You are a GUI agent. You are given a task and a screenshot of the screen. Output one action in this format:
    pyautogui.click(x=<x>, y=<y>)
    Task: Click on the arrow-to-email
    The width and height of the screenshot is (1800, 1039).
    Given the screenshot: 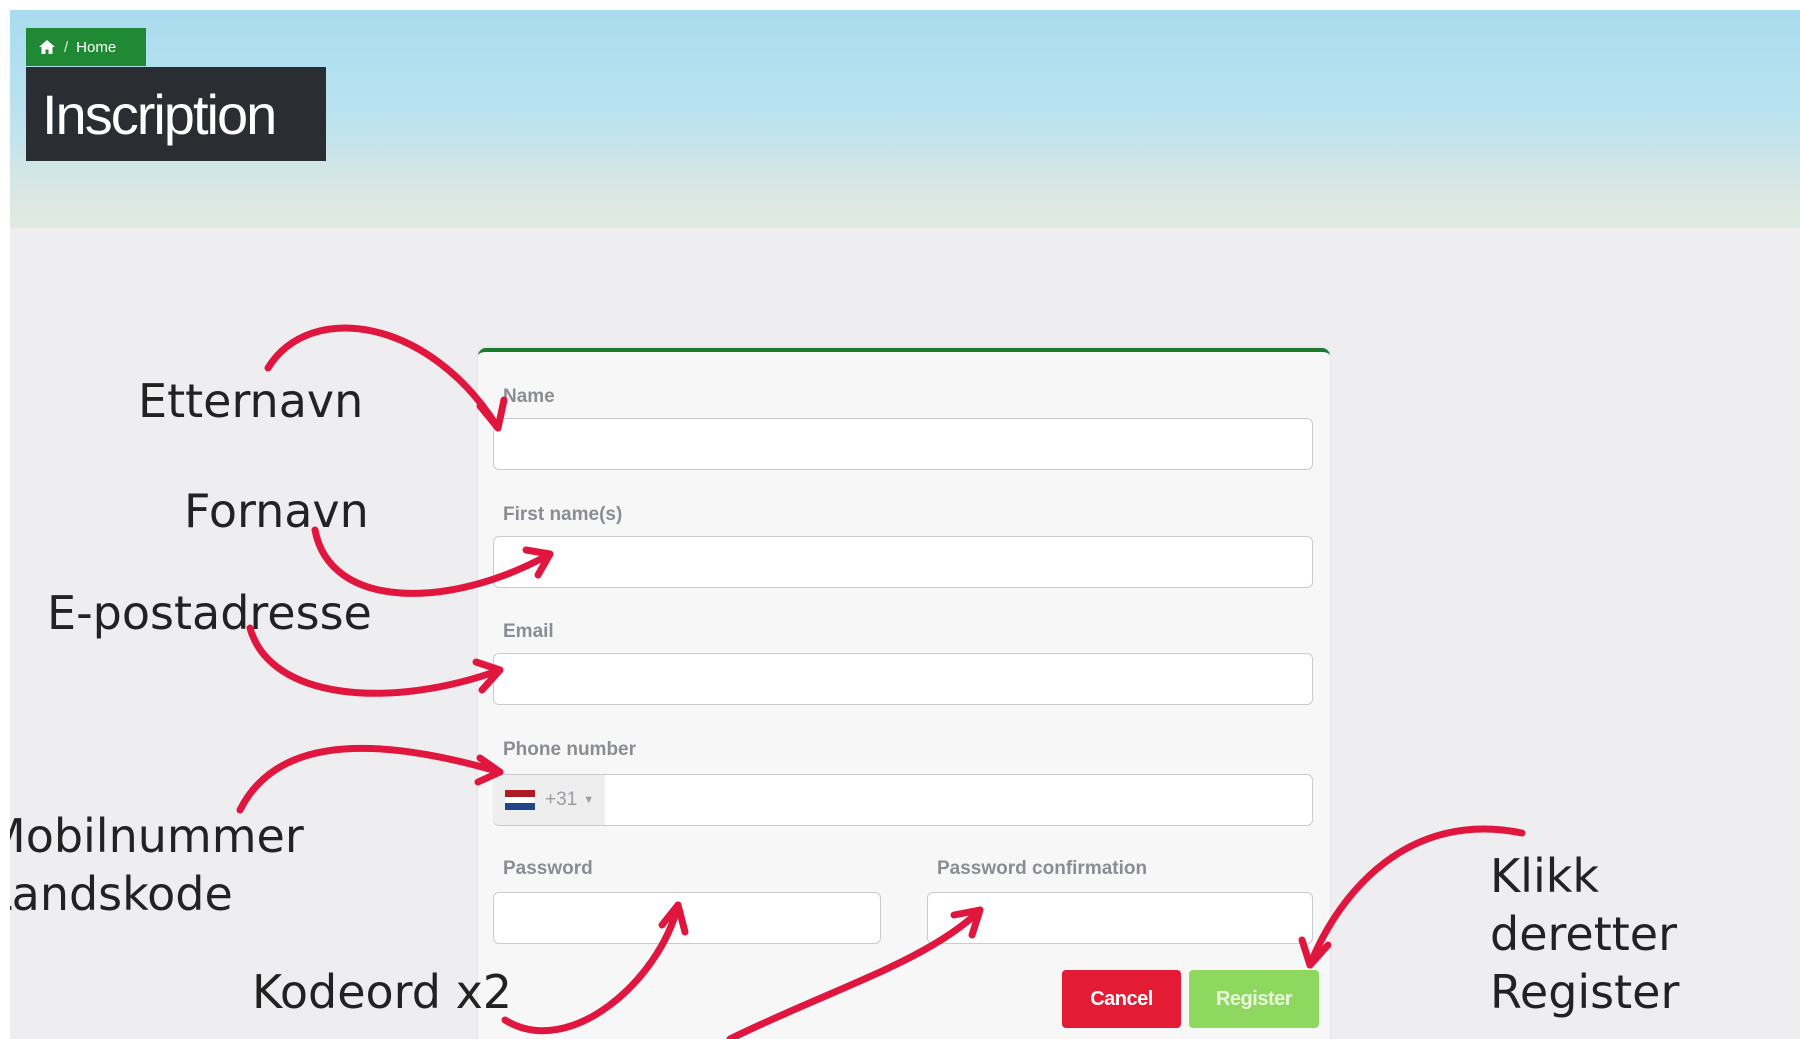 What is the action you would take?
    pyautogui.click(x=375, y=660)
    